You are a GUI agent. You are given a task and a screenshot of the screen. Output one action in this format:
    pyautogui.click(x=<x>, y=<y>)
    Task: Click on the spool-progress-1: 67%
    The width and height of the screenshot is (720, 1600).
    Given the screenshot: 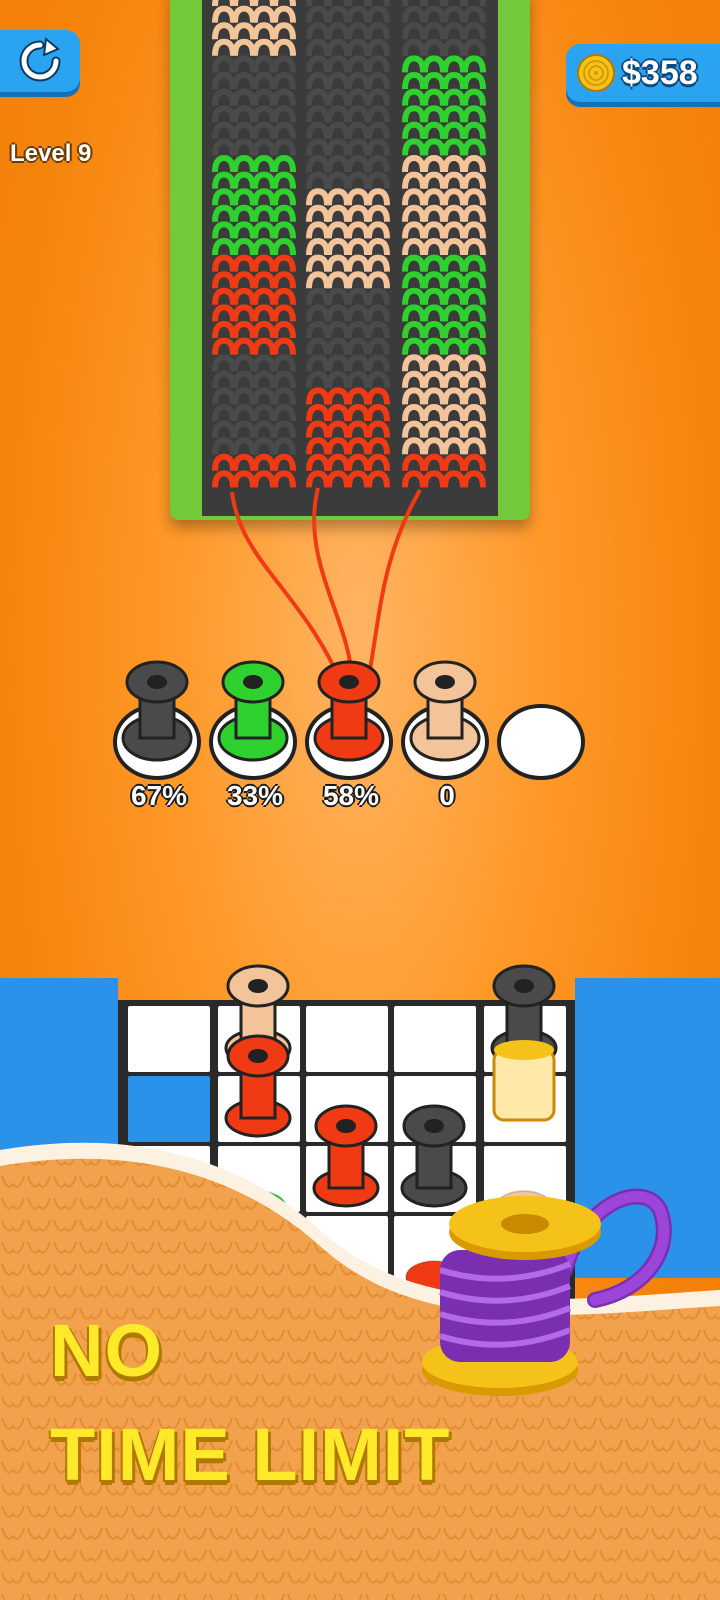 What is the action you would take?
    pyautogui.click(x=159, y=795)
    